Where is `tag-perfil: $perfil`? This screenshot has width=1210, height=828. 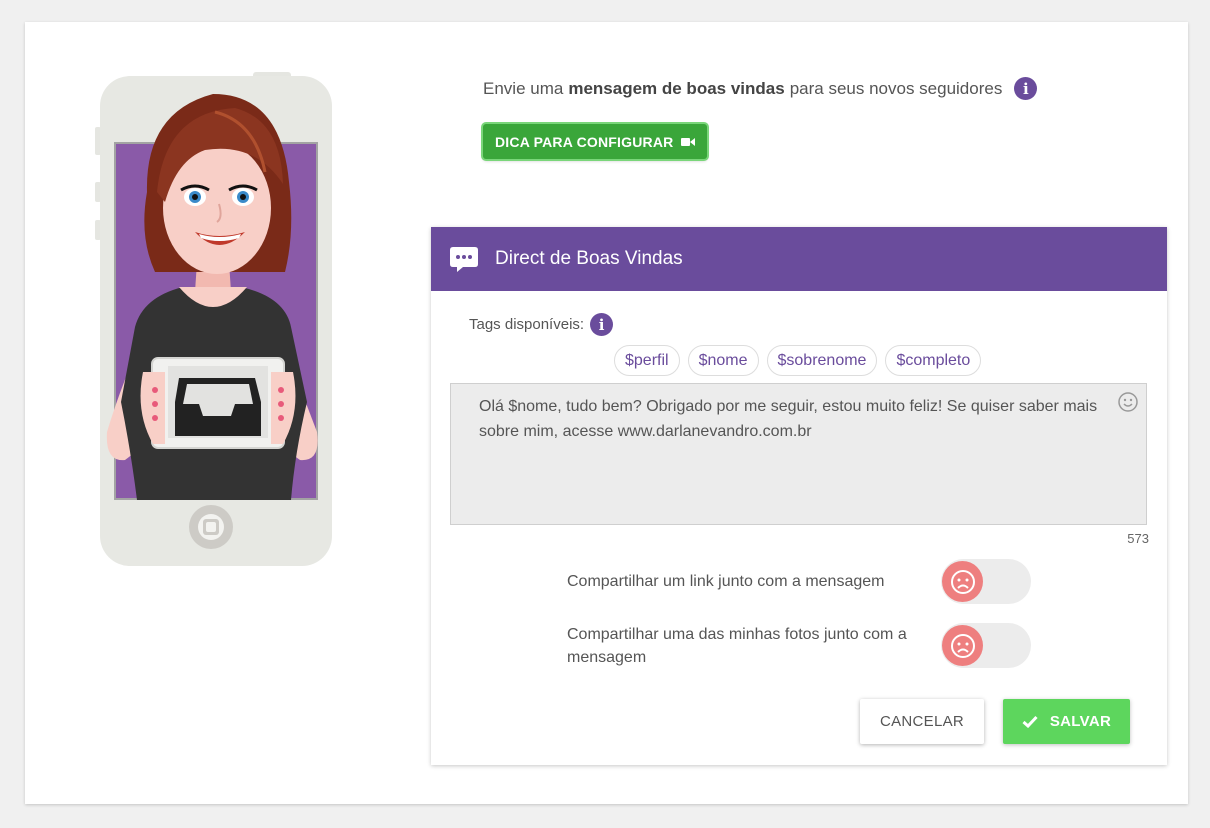 tag-perfil: $perfil is located at coordinates (647, 360).